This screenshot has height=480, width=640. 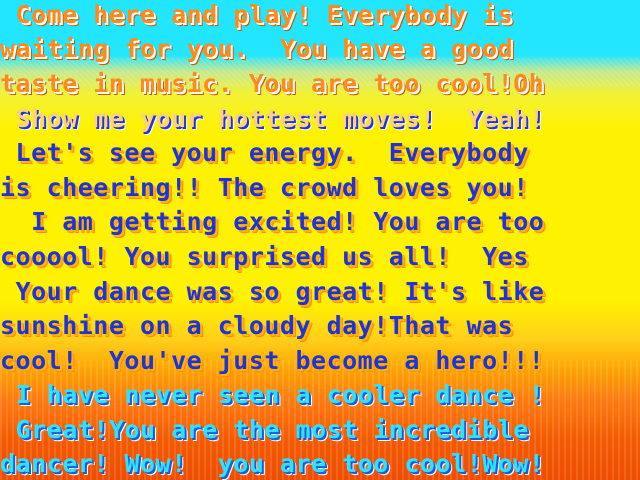 What do you see at coordinates (272, 118) in the screenshot?
I see `message-line-4: Show me your hottest moves! Yeah!` at bounding box center [272, 118].